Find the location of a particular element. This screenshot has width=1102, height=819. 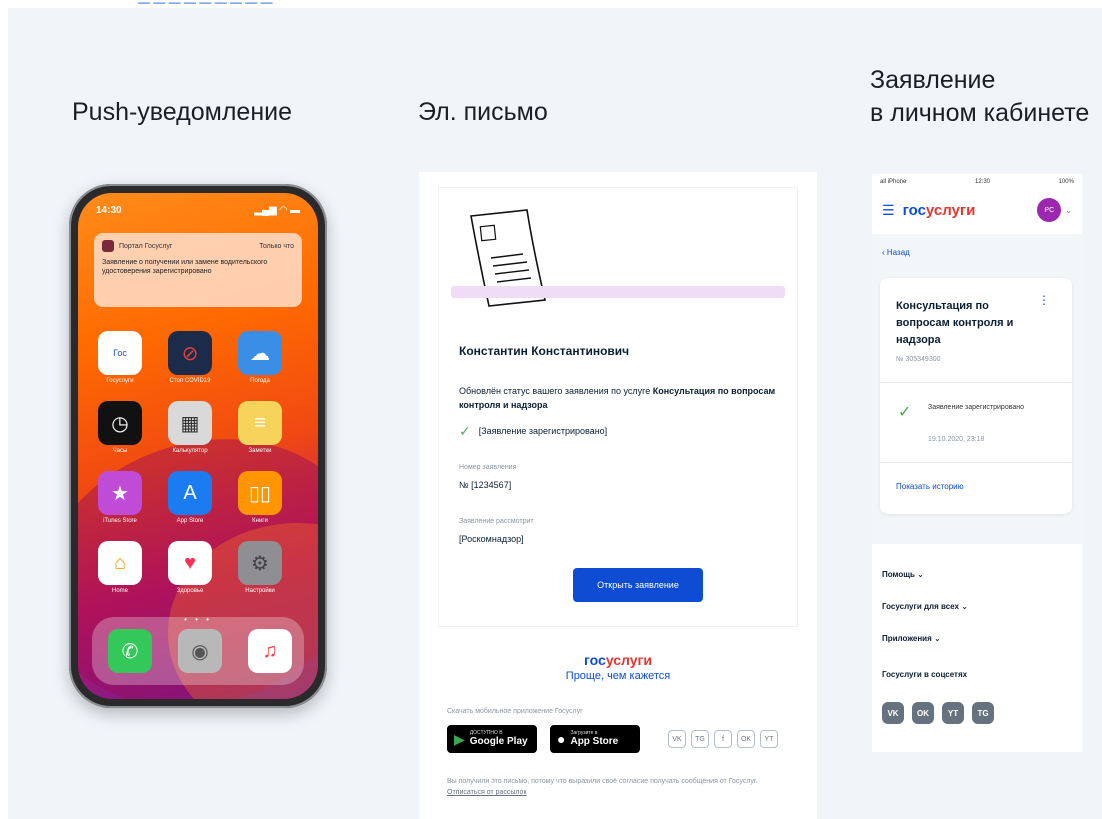

app-clock: ◷ Часы is located at coordinates (120, 427).